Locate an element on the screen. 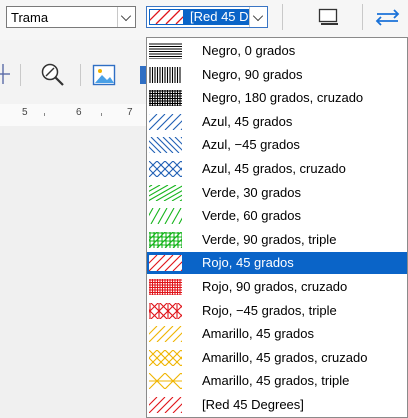 This screenshot has width=408, height=418. shadow-toggle-icon is located at coordinates (329, 17).